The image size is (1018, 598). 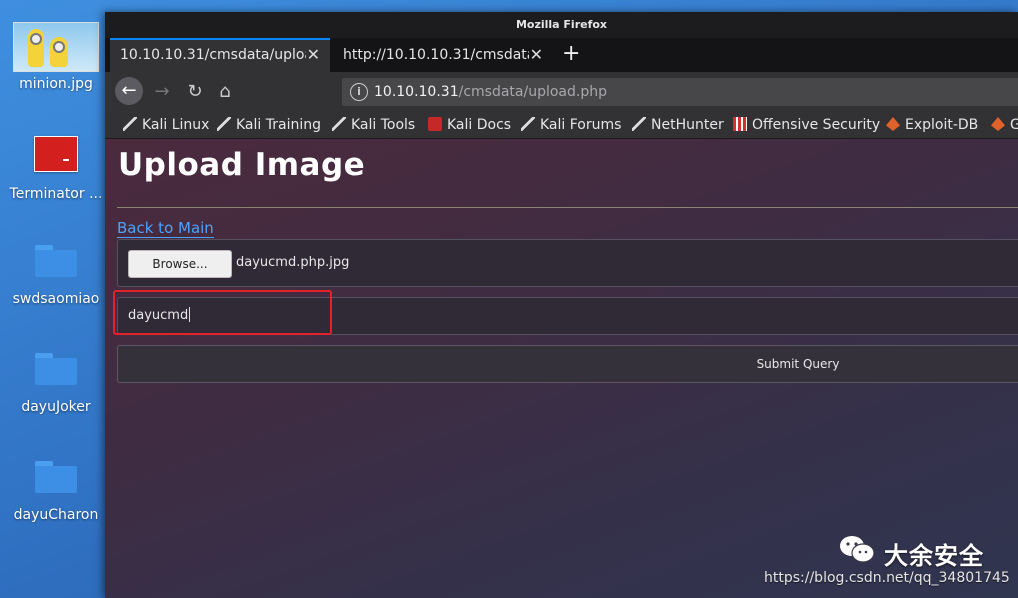 What do you see at coordinates (225, 92) in the screenshot?
I see `home-icon: ⌂` at bounding box center [225, 92].